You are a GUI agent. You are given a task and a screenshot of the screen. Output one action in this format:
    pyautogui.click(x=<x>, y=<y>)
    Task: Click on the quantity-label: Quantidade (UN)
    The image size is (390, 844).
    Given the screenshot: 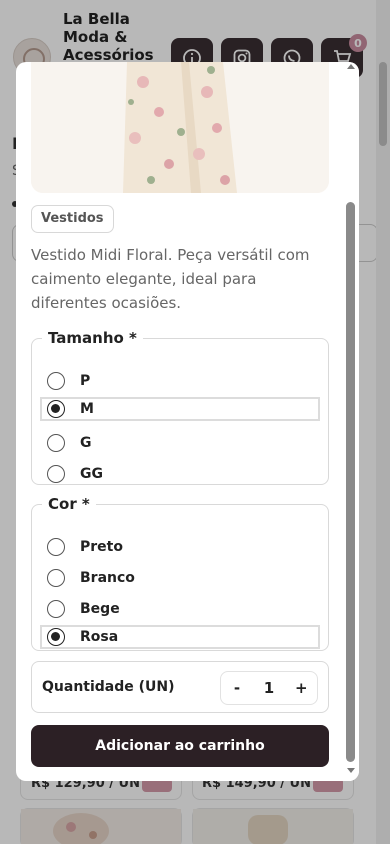 What is the action you would take?
    pyautogui.click(x=108, y=687)
    